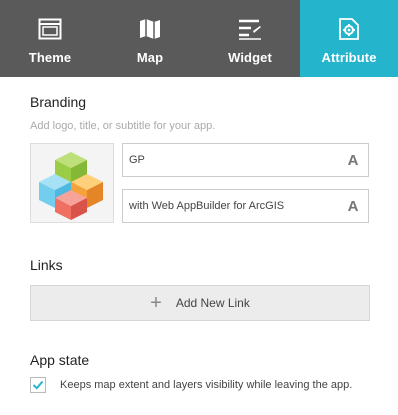 This screenshot has width=398, height=415. I want to click on theme-window-icon, so click(50, 29).